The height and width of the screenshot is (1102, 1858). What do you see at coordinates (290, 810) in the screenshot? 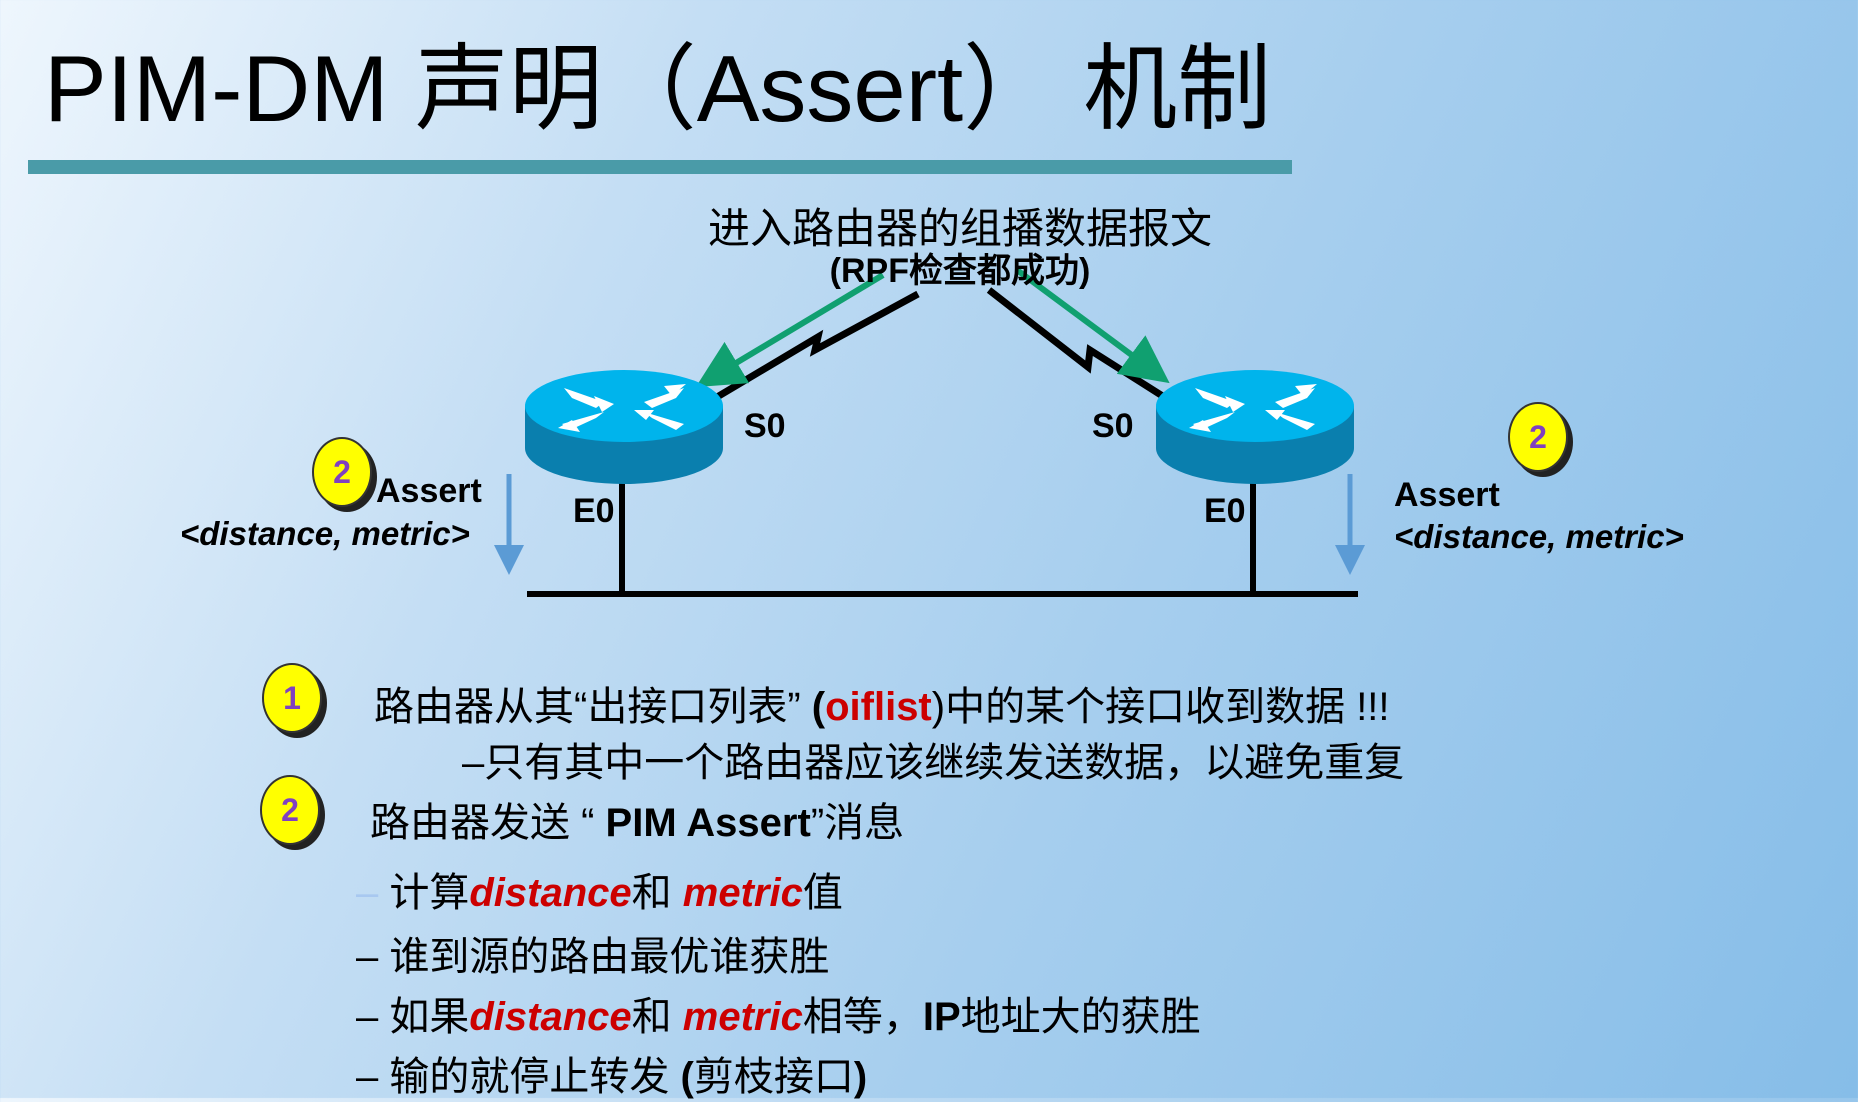
I see `point-badge-2: 2` at bounding box center [290, 810].